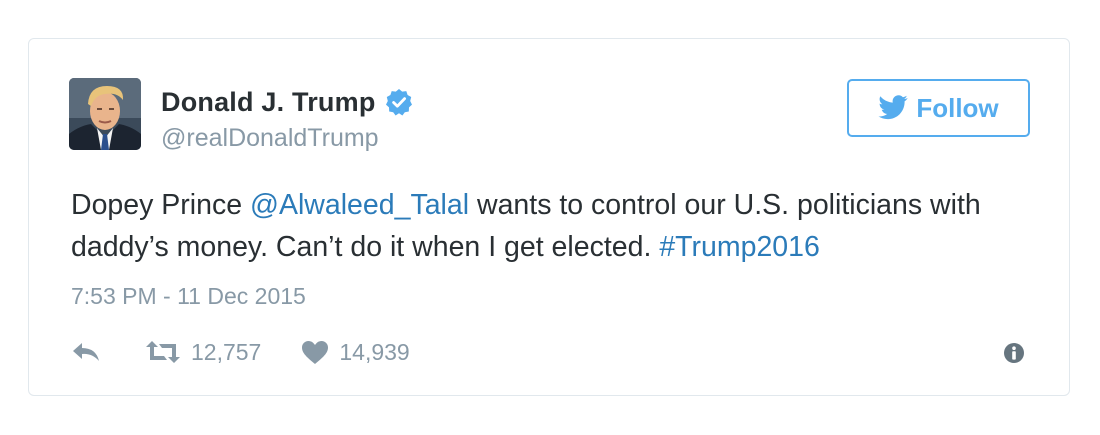  What do you see at coordinates (359, 205) in the screenshot?
I see `mention-link: @Alwaleed_Talal` at bounding box center [359, 205].